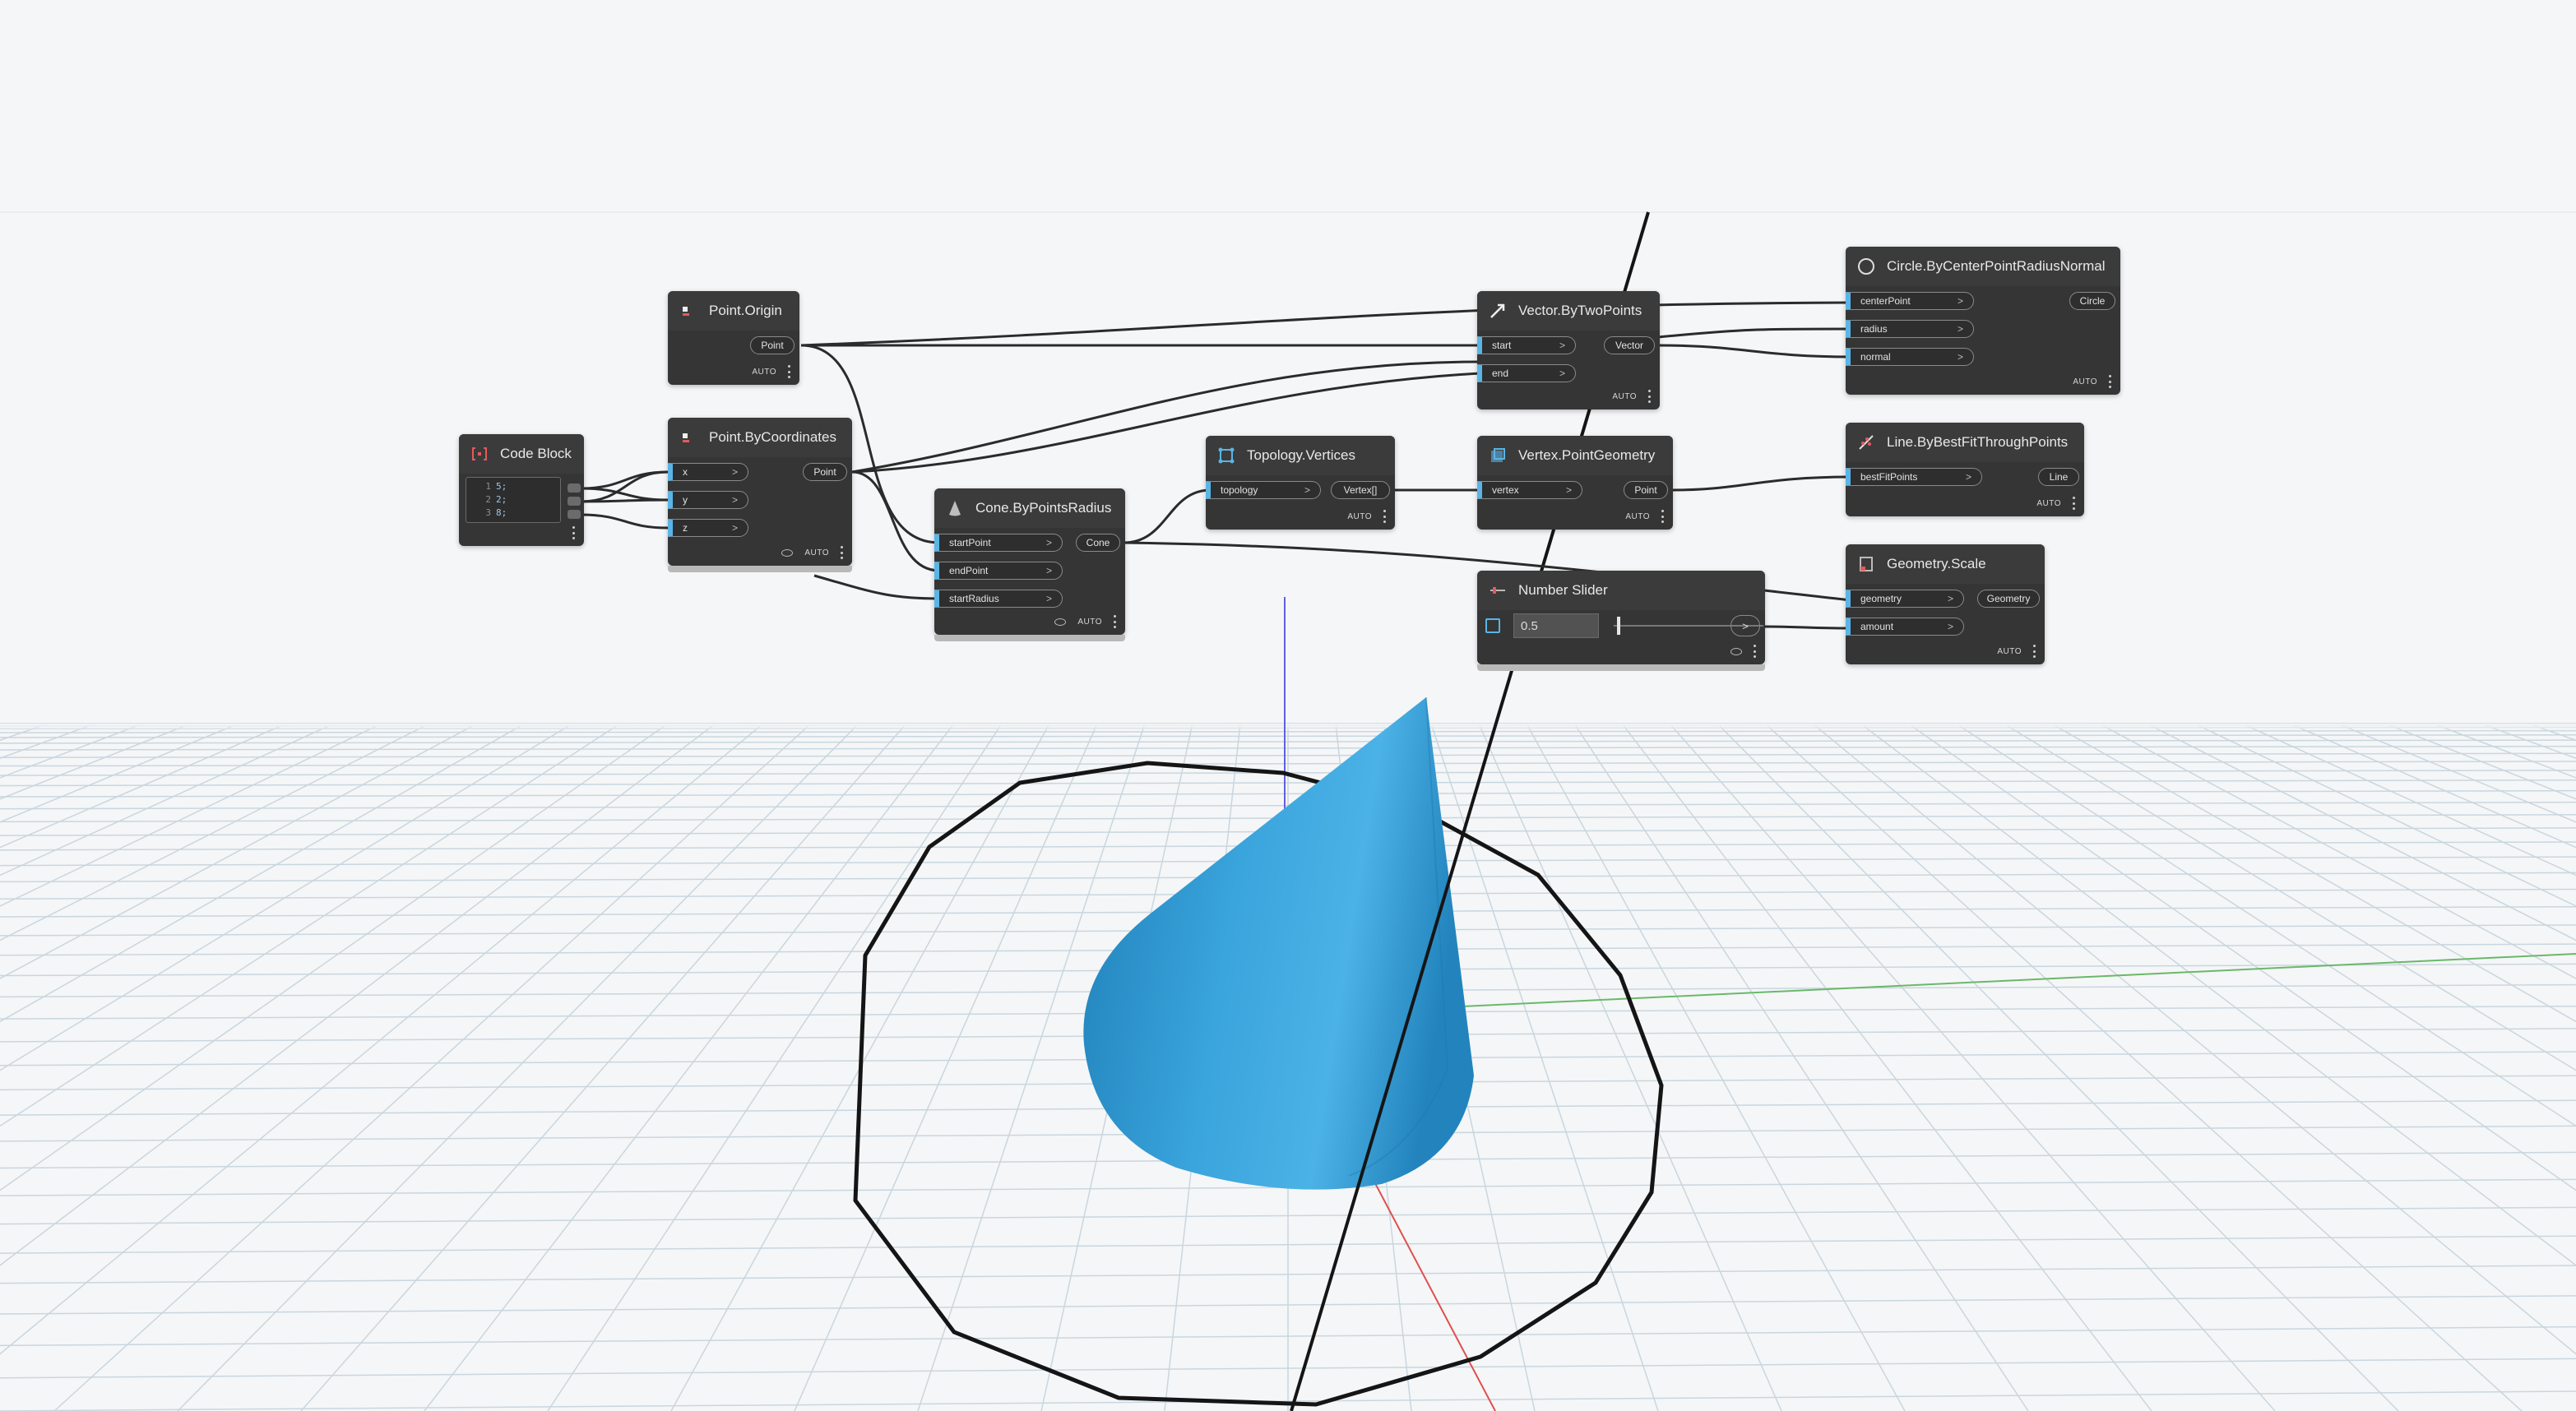 This screenshot has height=1411, width=2576. Describe the element at coordinates (1556, 625) in the screenshot. I see `slider-value-input: 0.5` at that location.